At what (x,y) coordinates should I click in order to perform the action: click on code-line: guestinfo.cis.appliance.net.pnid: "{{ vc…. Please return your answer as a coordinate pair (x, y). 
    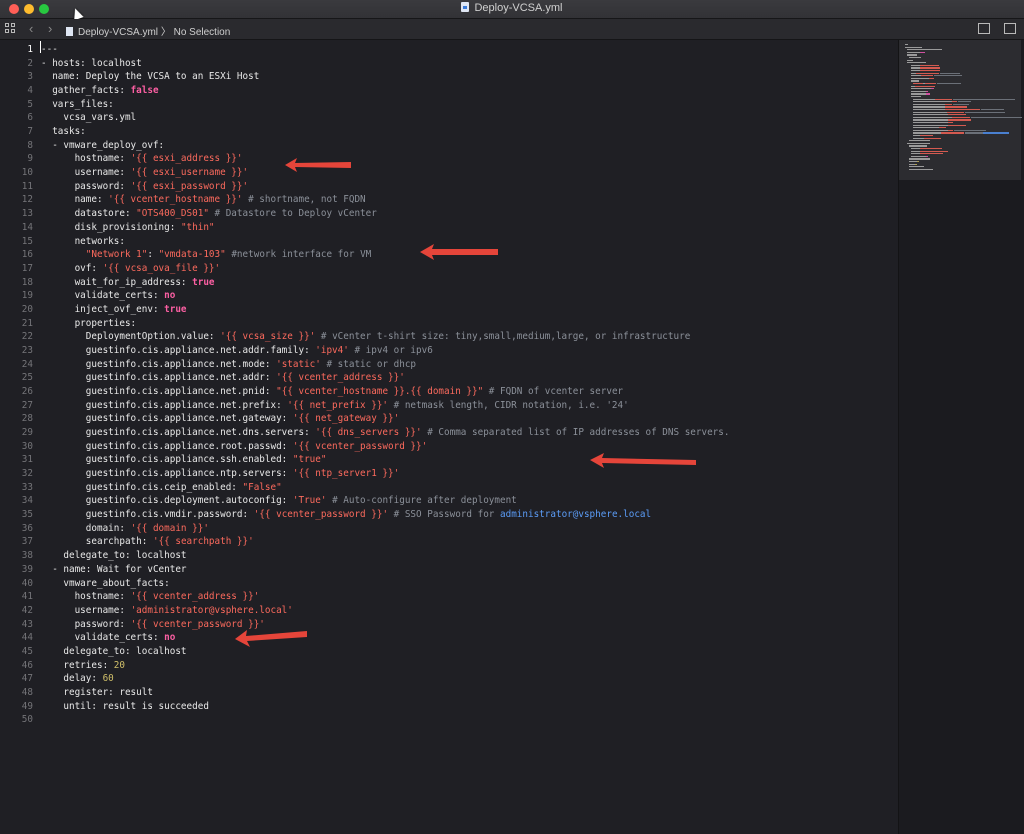
    Looking at the image, I should click on (332, 392).